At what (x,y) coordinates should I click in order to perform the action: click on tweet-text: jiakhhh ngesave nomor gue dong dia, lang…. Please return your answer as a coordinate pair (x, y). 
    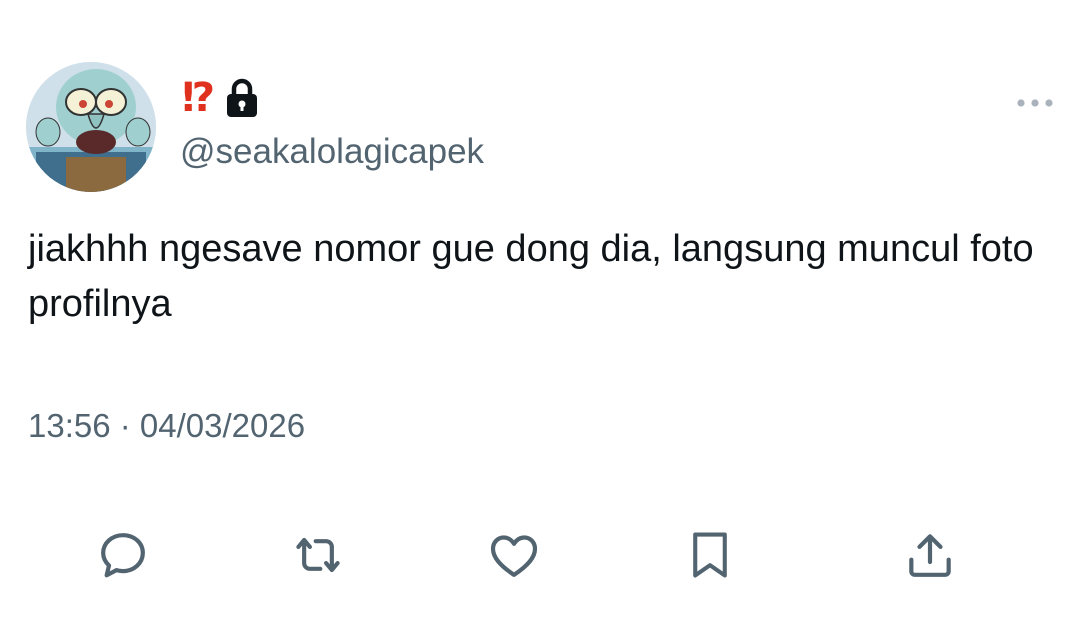
    Looking at the image, I should click on (531, 276).